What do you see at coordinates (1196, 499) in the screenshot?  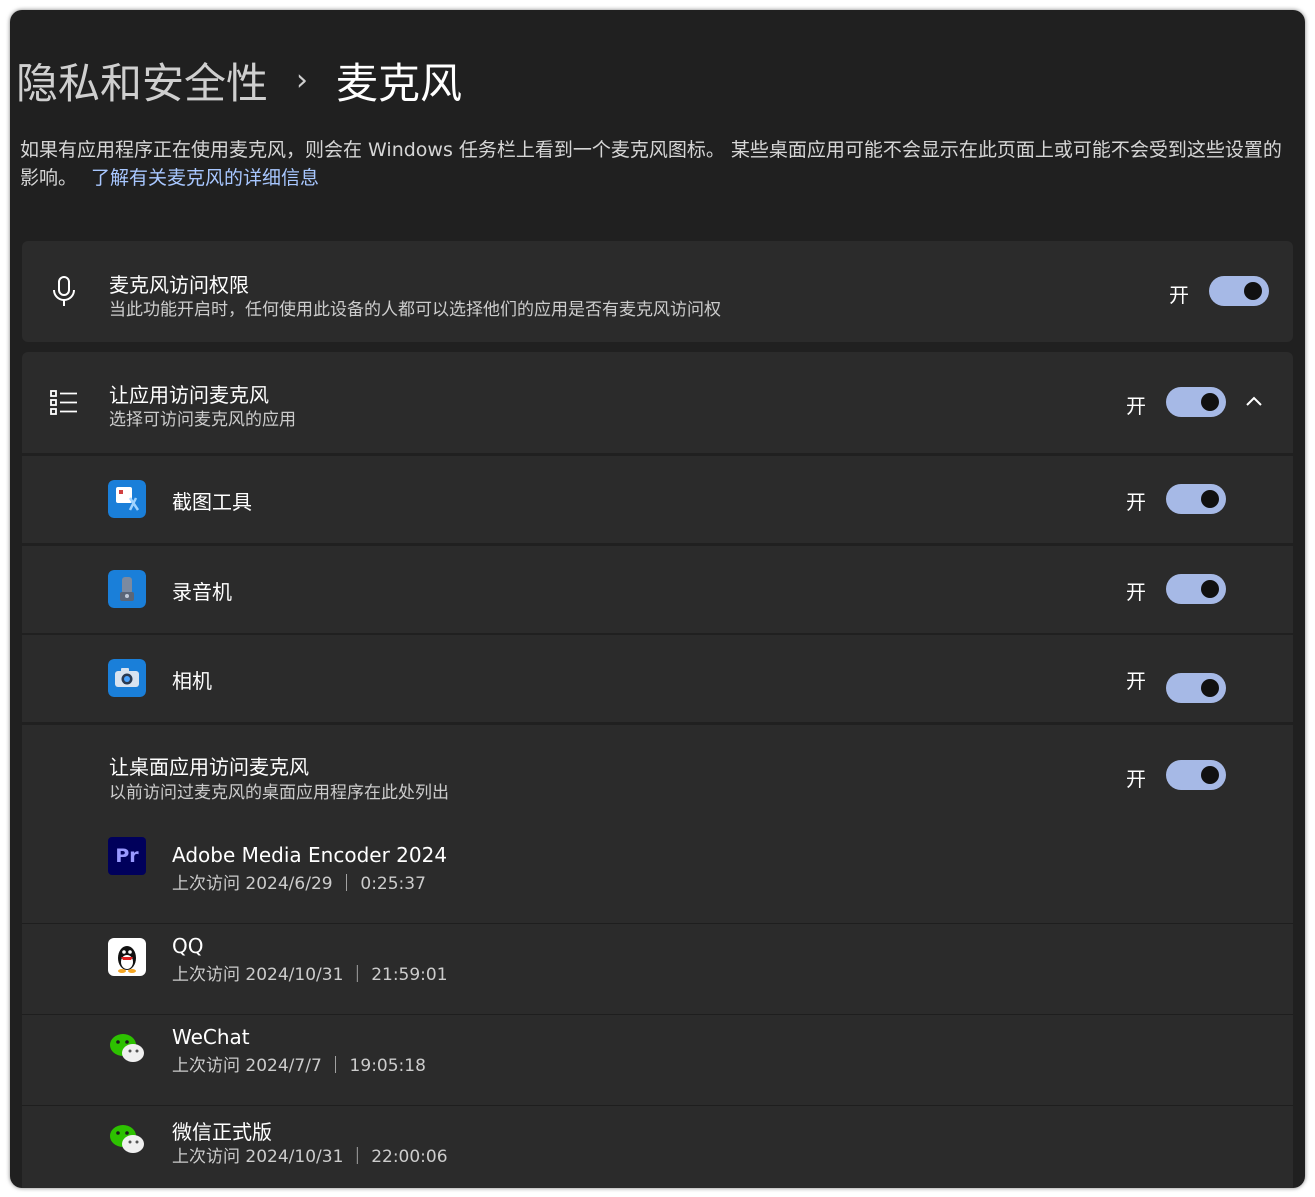 I see `snipping-tool-toggle` at bounding box center [1196, 499].